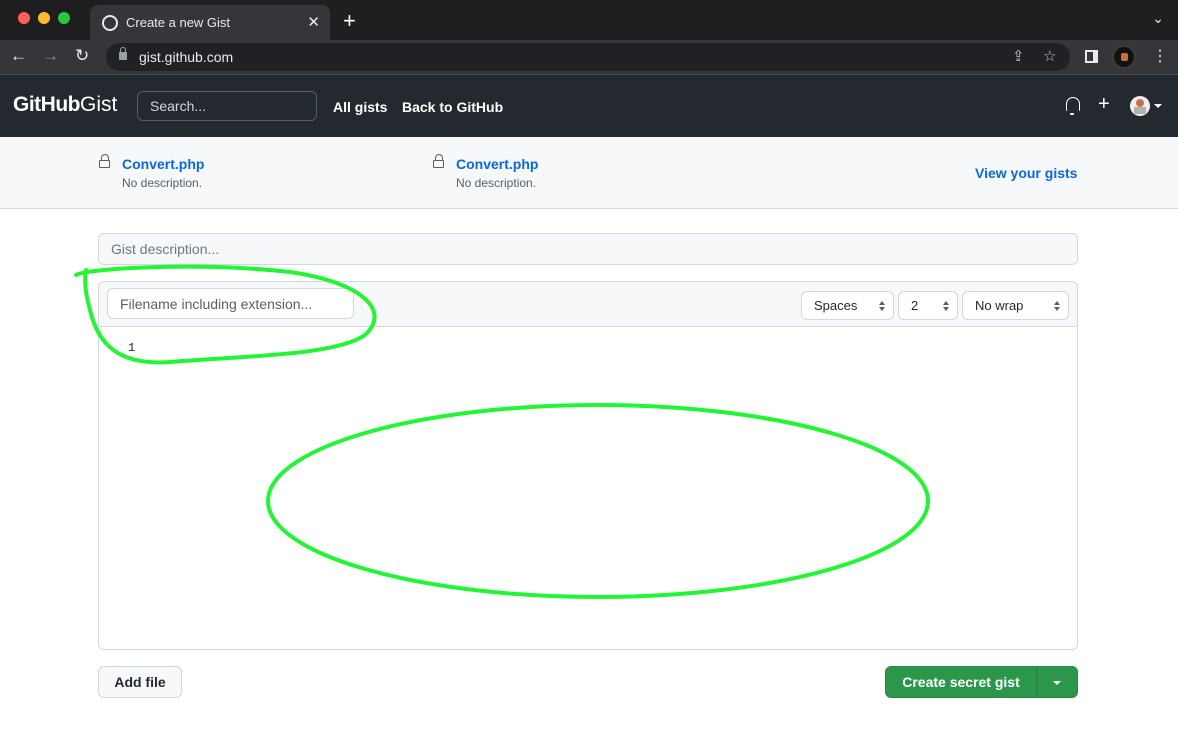 This screenshot has width=1178, height=737. I want to click on user-avatar, so click(1140, 106).